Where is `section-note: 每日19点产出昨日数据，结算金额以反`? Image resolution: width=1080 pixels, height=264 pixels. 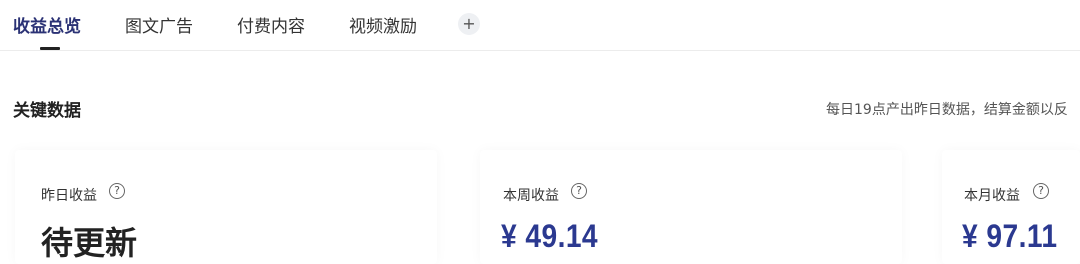
section-note: 每日19点产出昨日数据，结算金额以反 is located at coordinates (947, 110).